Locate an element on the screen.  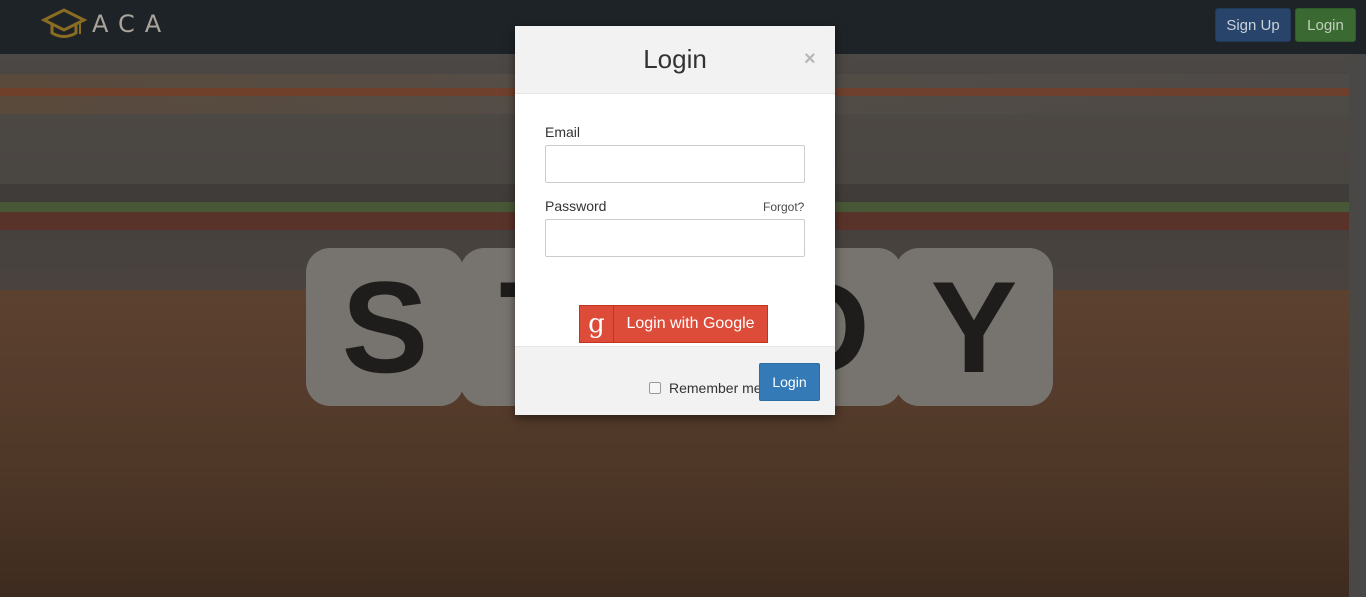
letter-die: S is located at coordinates (385, 327).